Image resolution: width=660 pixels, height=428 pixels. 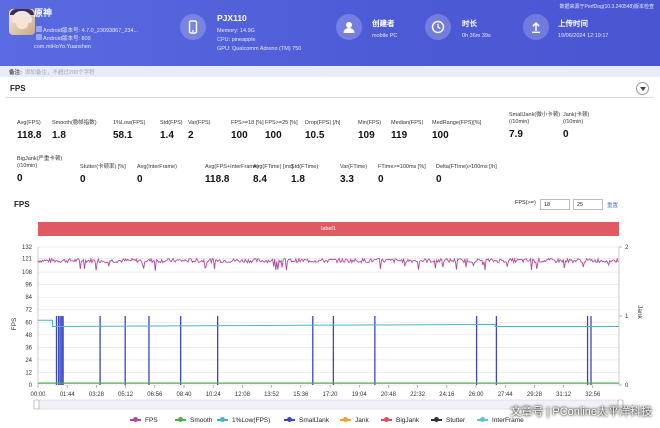 I want to click on y-tick-label: 132, so click(x=27, y=248).